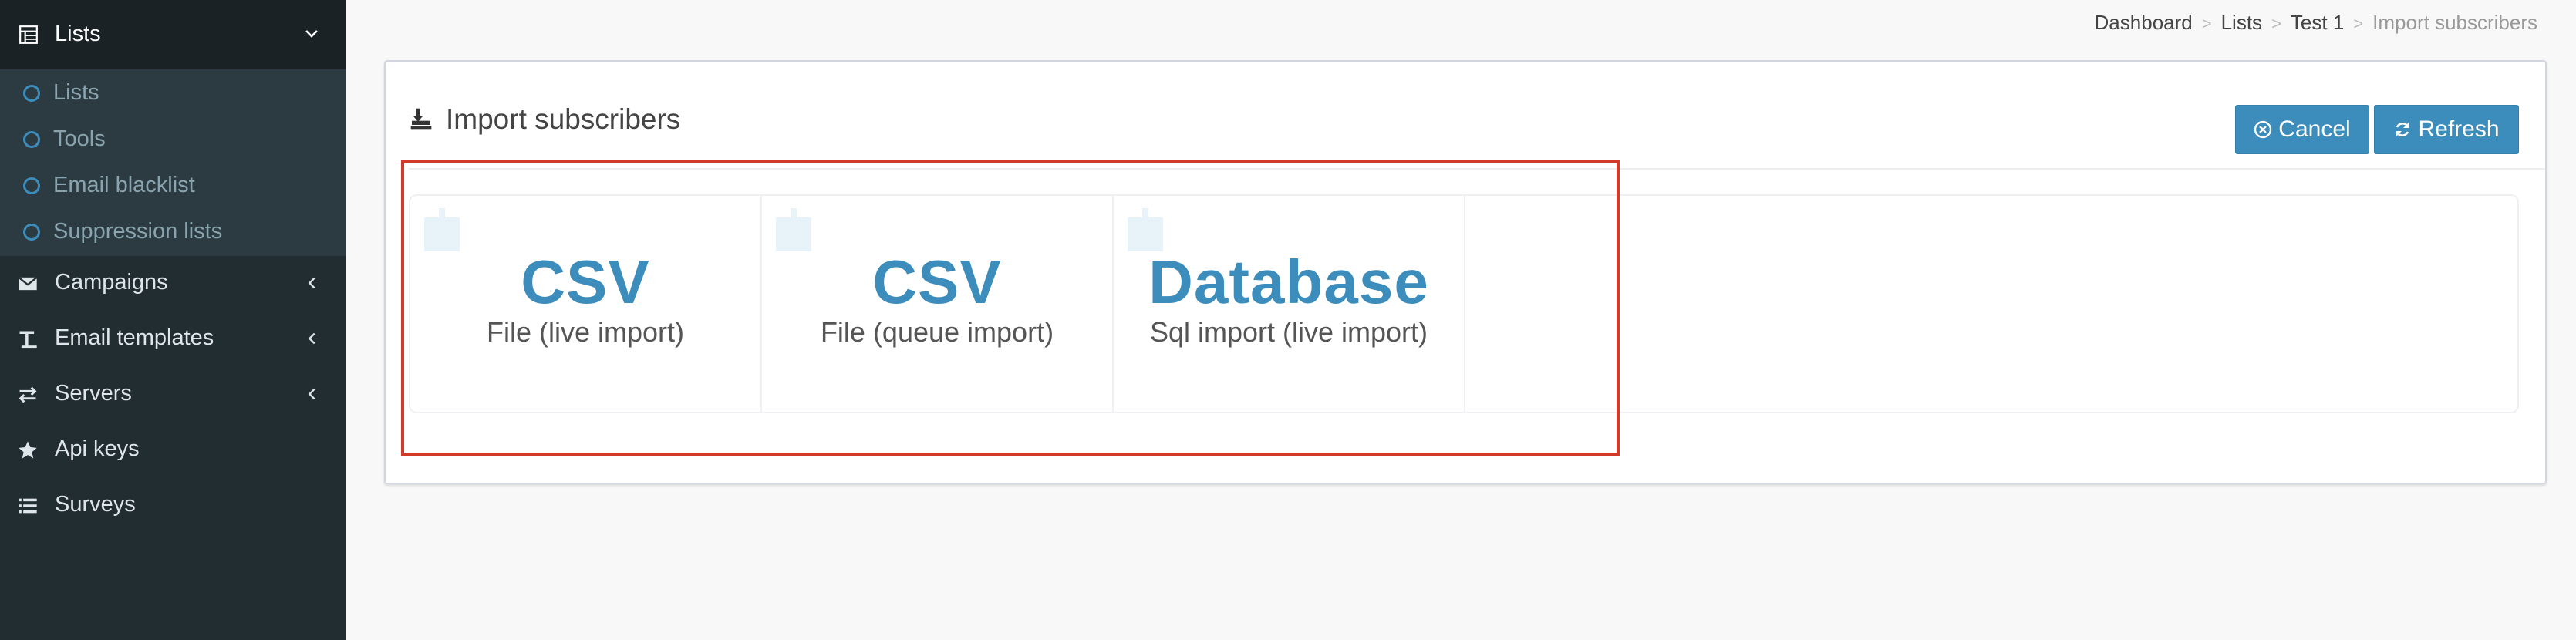 The image size is (2576, 640). I want to click on breadcrumb-link-dashboard: Dashboard, so click(2144, 23).